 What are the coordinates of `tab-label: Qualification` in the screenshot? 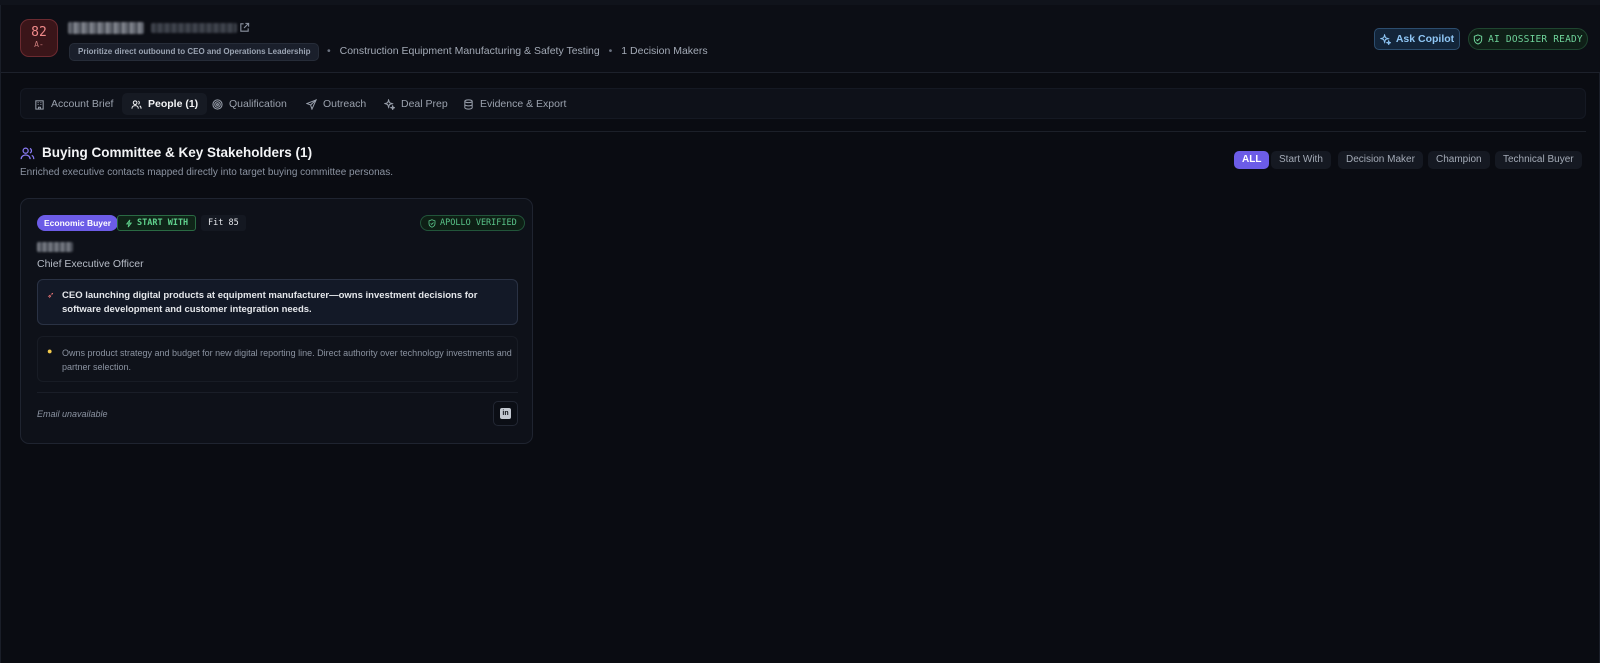 It's located at (258, 104).